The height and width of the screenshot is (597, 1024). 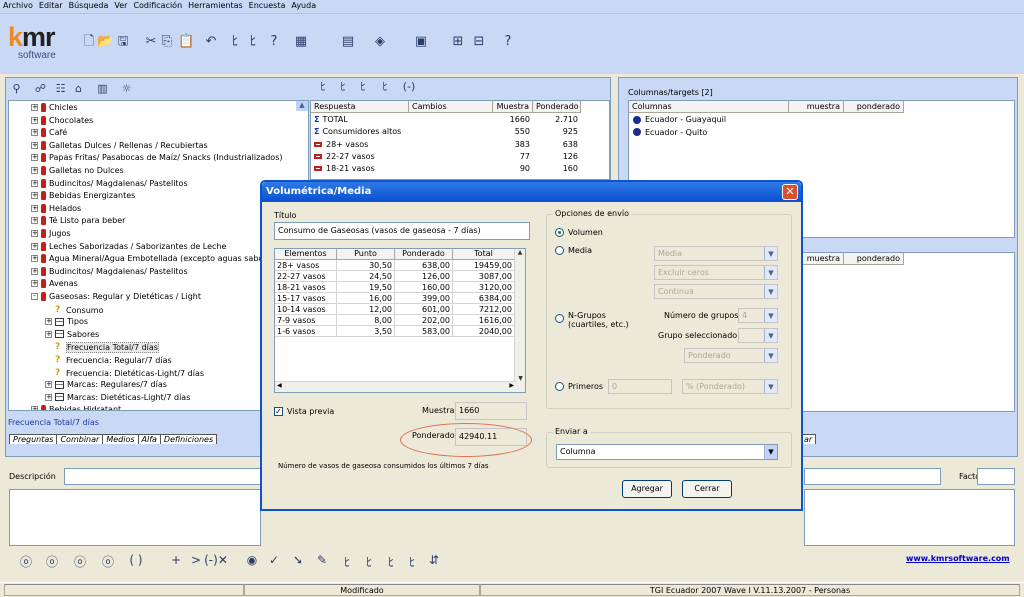 I want to click on menu-2: Búsqueda, so click(x=89, y=5).